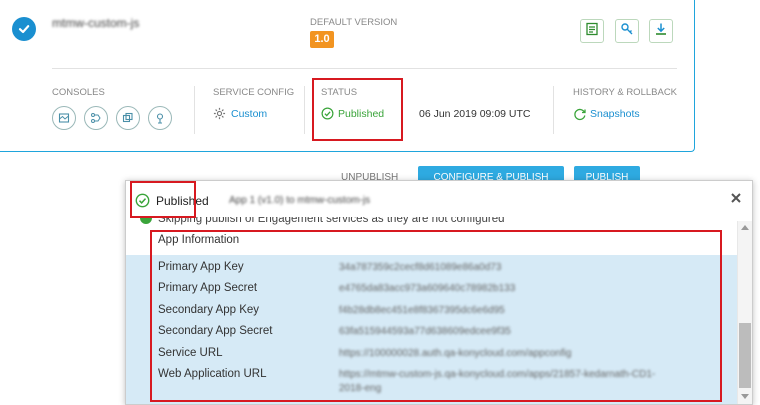  I want to click on modal-status: Published, so click(172, 200).